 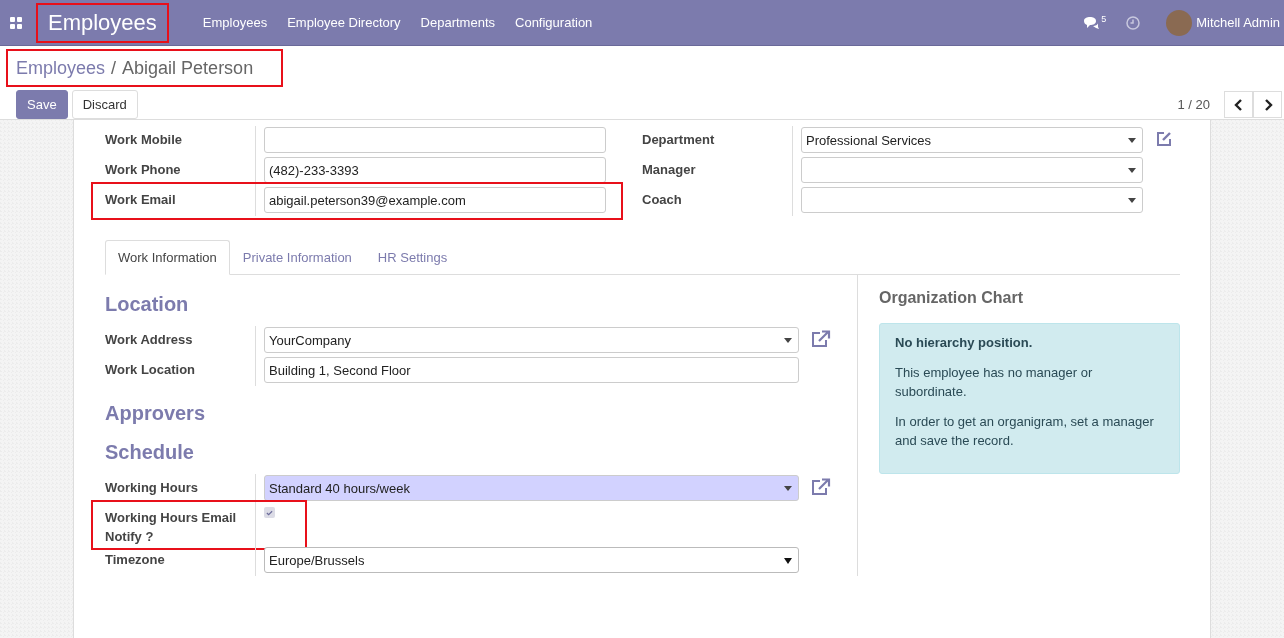 I want to click on section-heading: Approvers, so click(x=156, y=413).